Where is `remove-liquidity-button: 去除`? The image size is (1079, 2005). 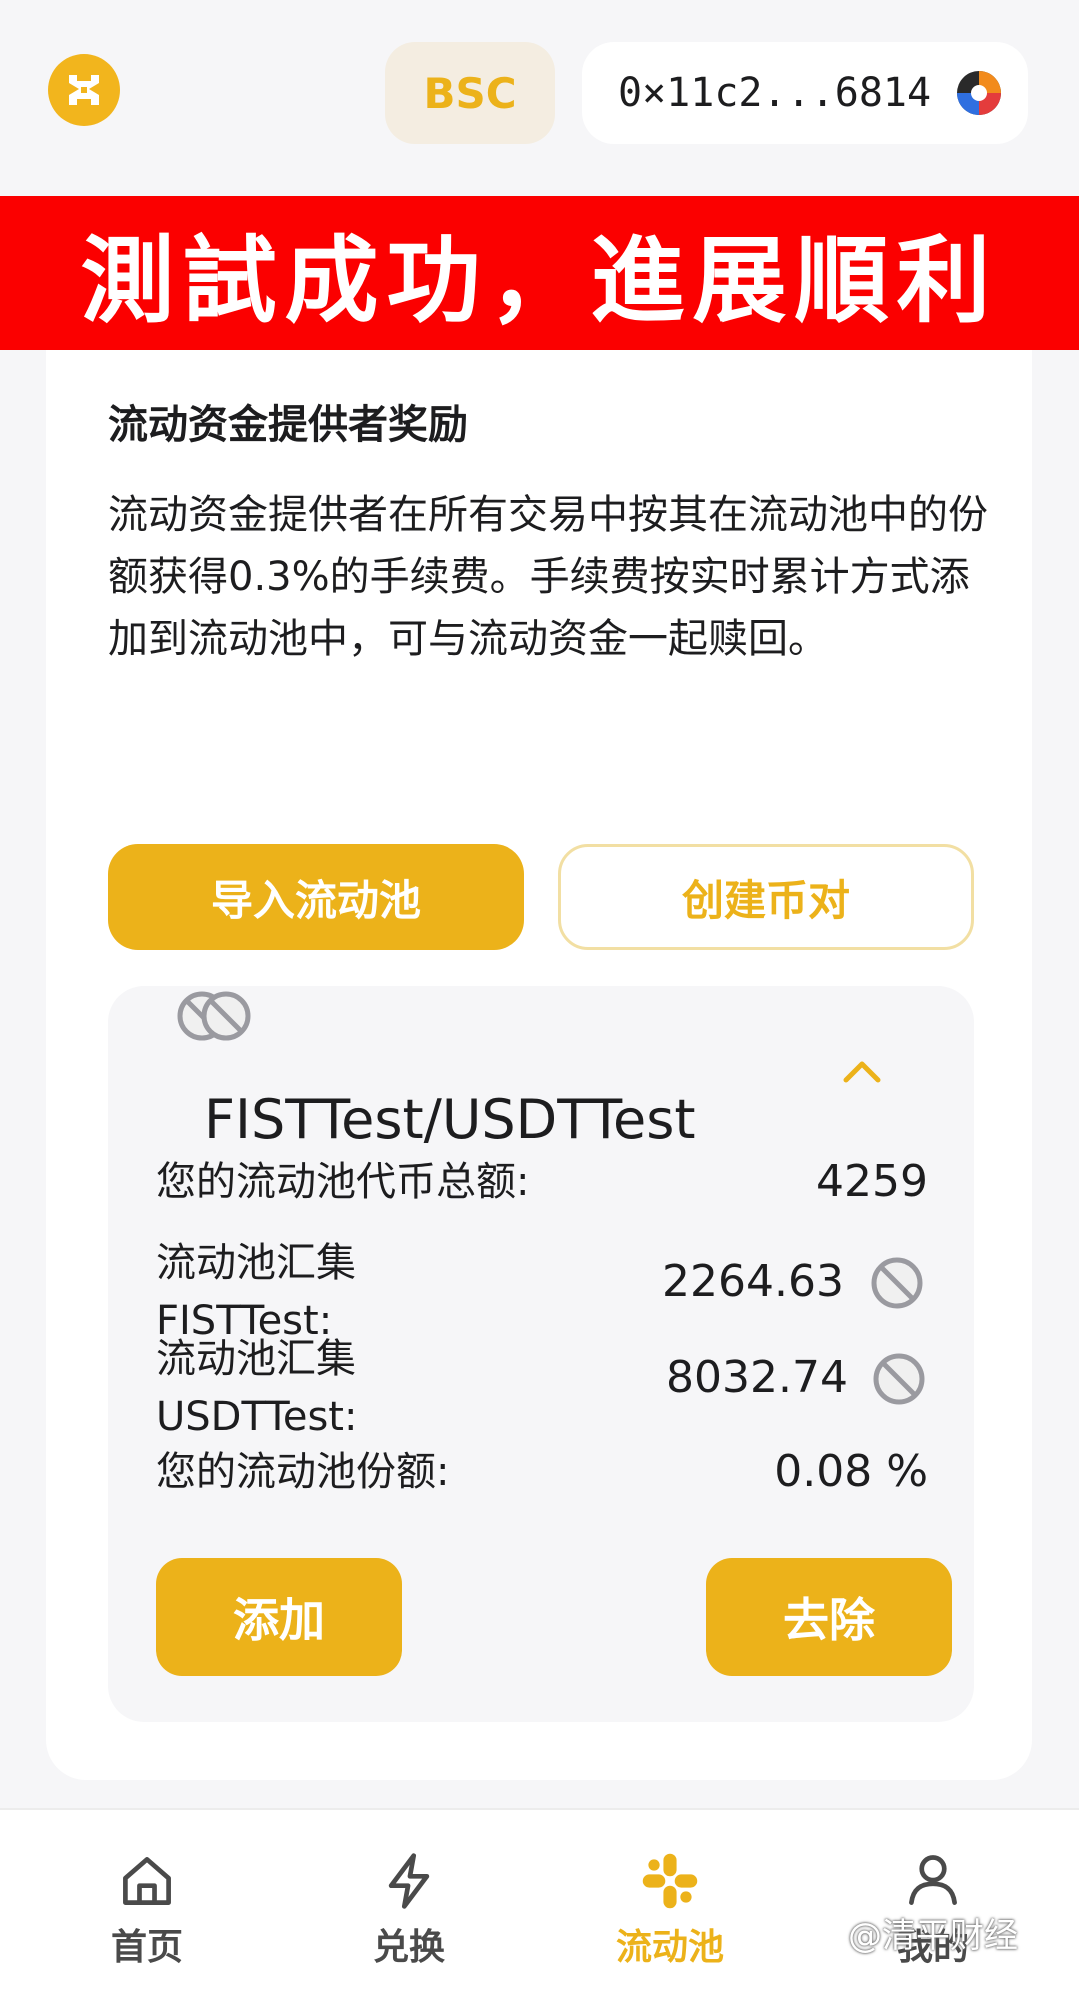 remove-liquidity-button: 去除 is located at coordinates (829, 1617).